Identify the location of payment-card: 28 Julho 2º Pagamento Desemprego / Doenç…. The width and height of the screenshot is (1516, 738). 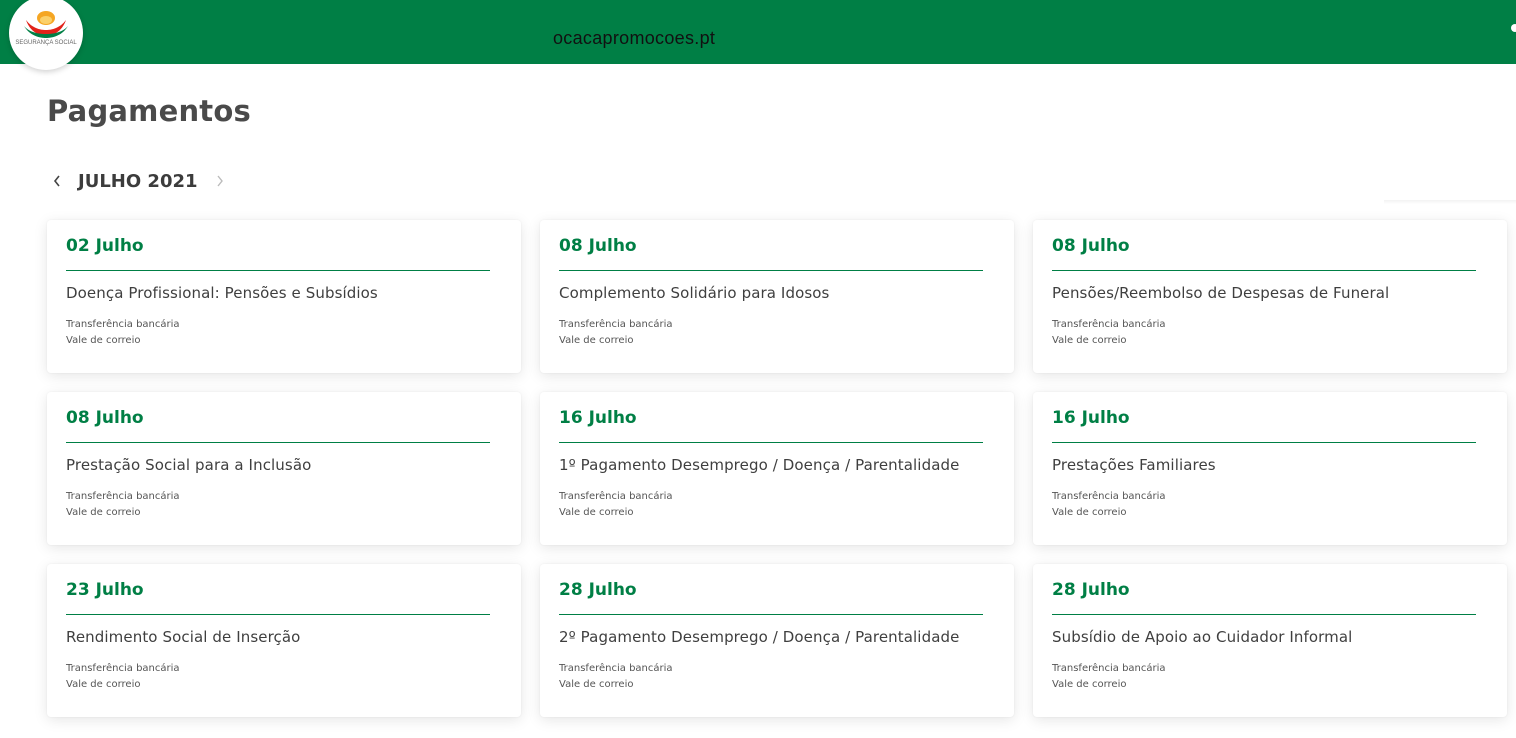
(777, 640).